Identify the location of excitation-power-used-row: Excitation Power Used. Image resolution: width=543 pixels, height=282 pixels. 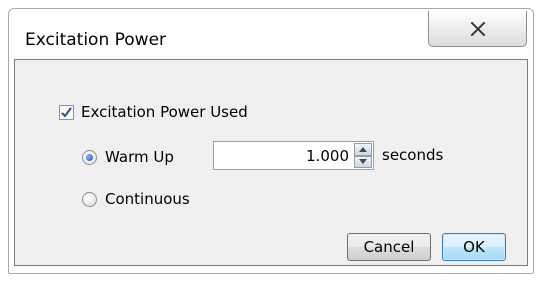
(153, 112).